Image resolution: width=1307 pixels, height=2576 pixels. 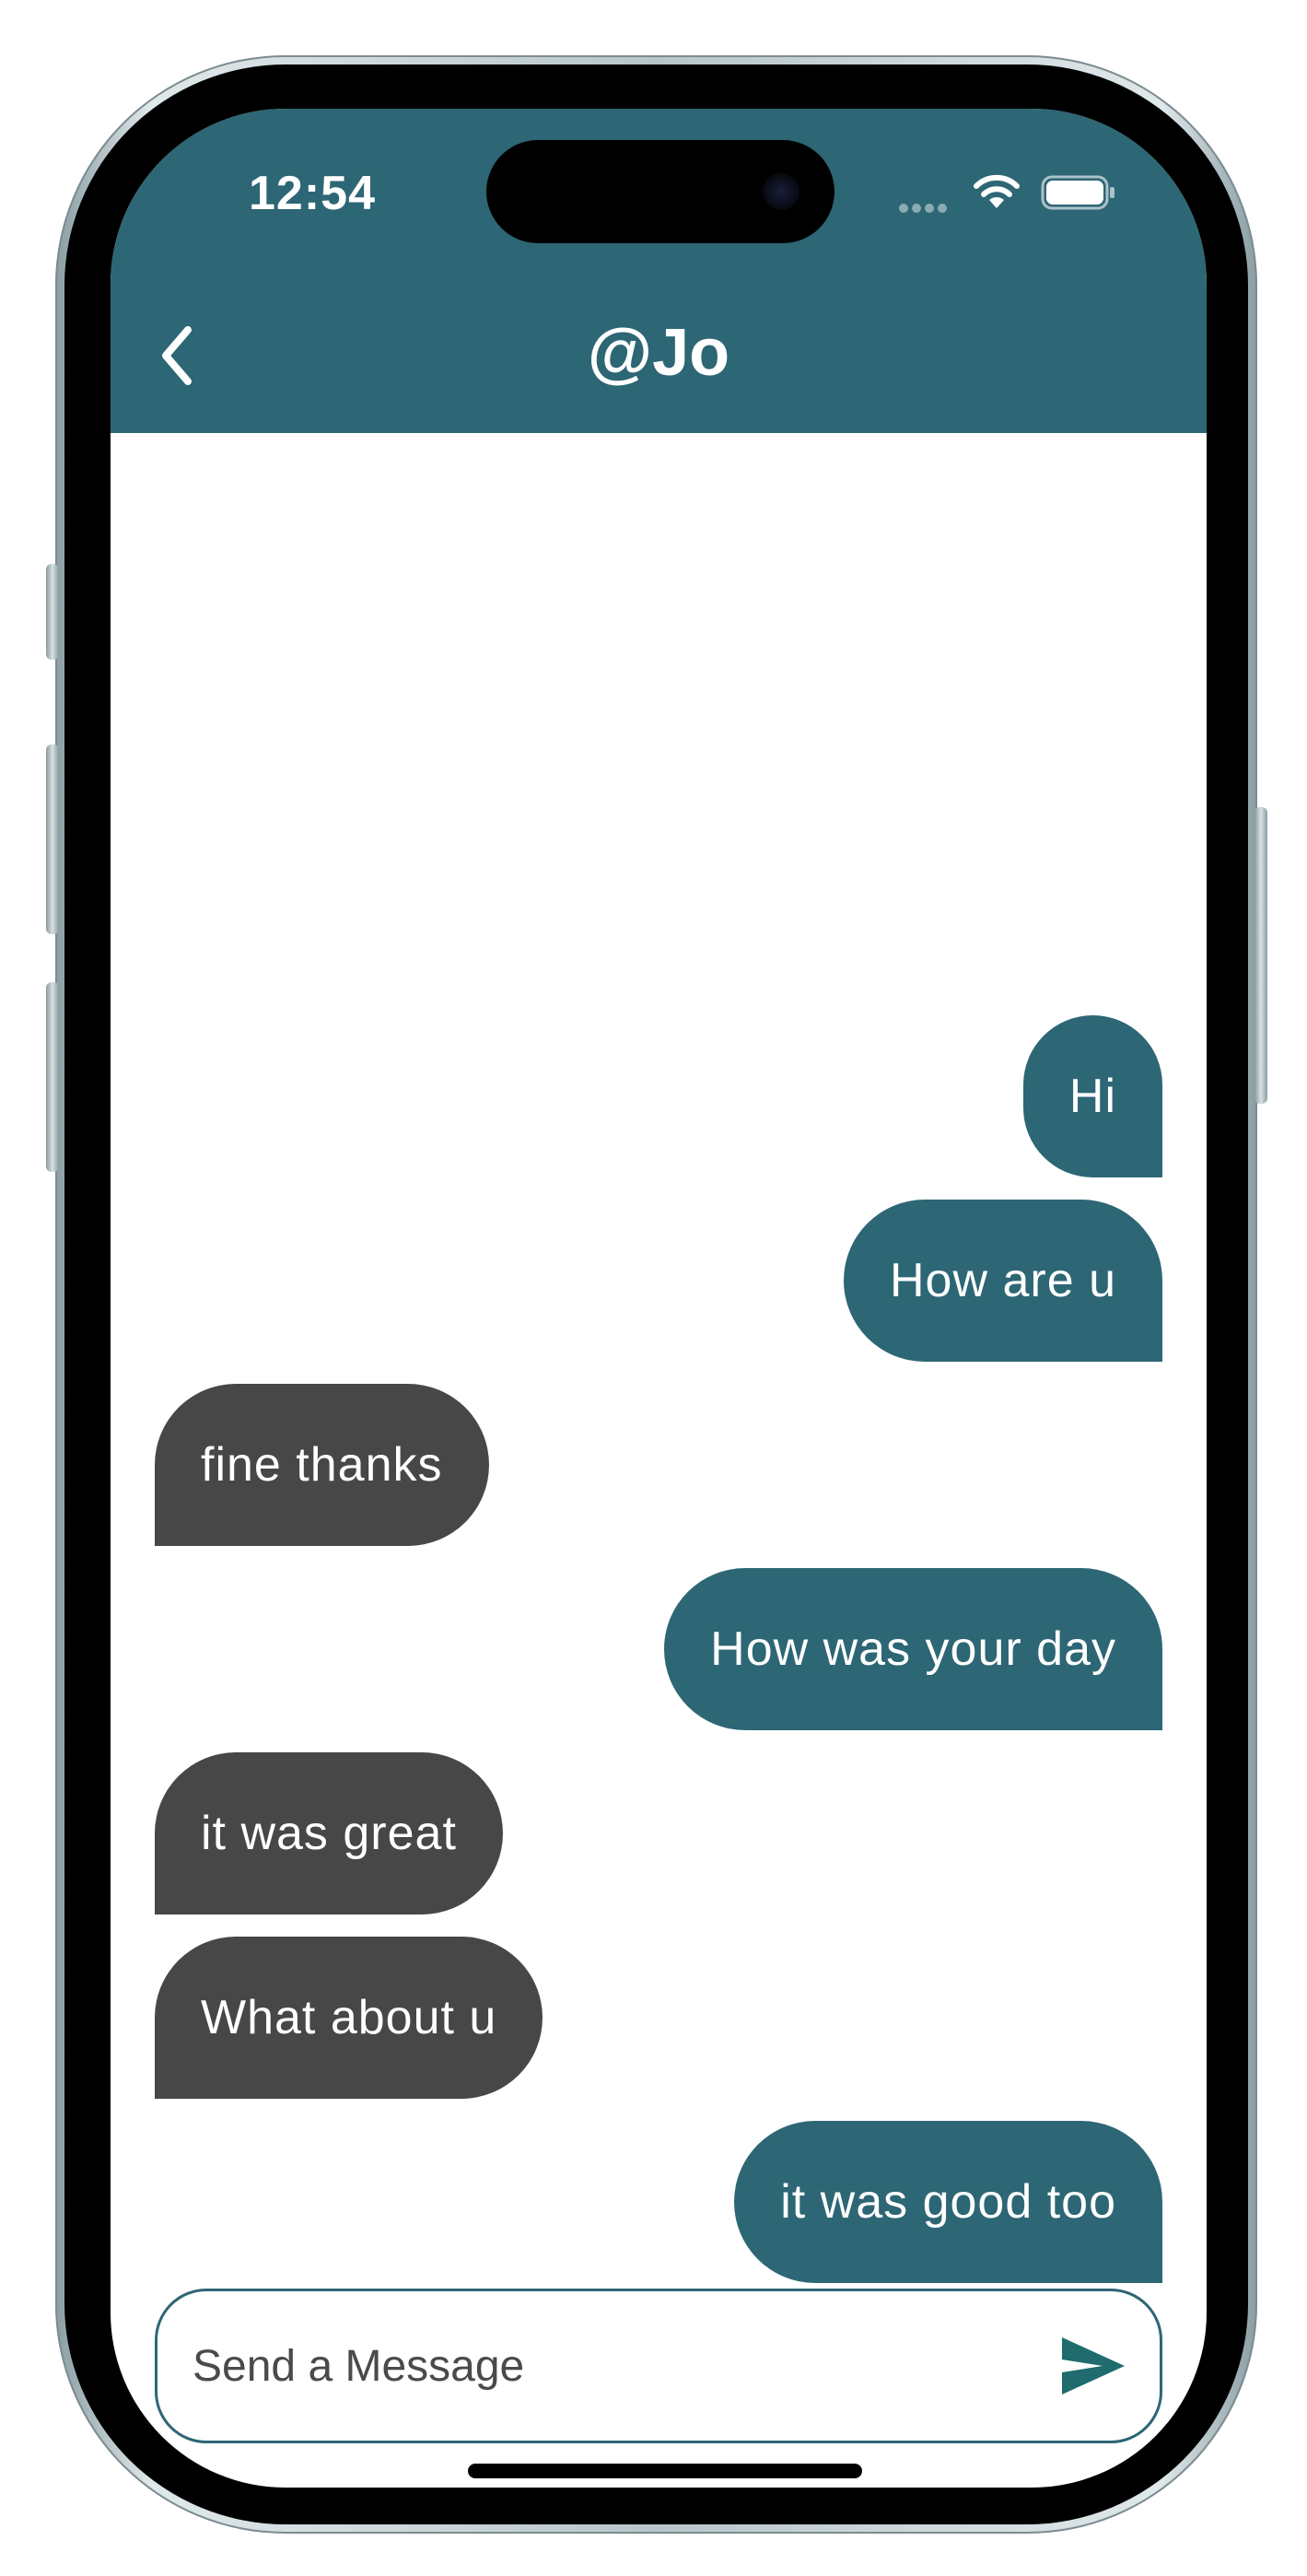 What do you see at coordinates (312, 193) in the screenshot?
I see `status-time: 12:54` at bounding box center [312, 193].